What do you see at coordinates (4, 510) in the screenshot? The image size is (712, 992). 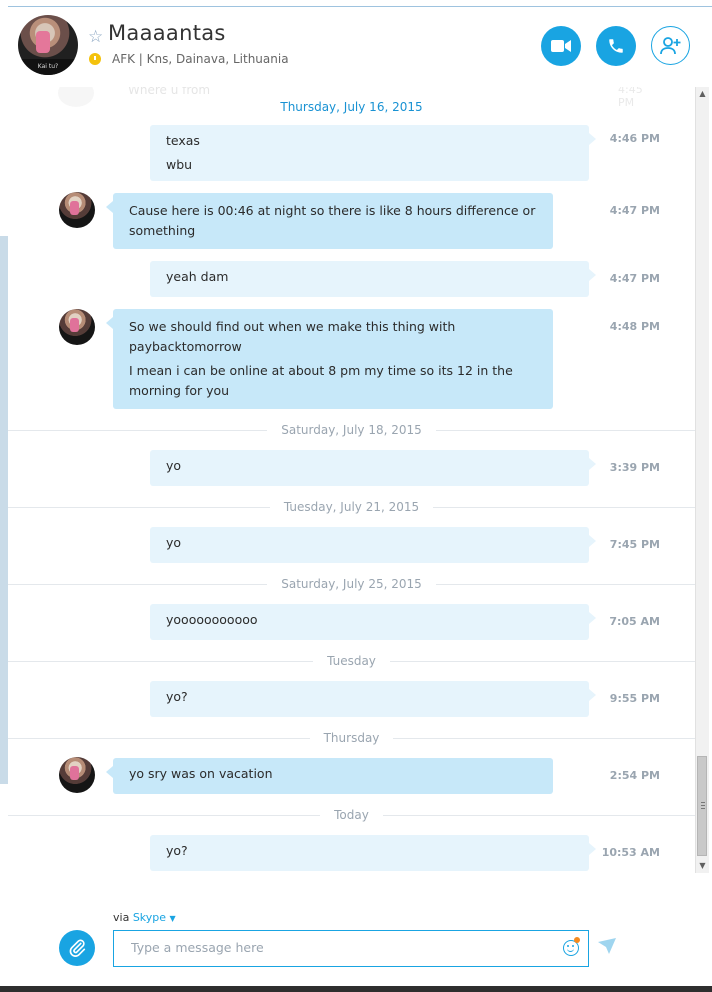 I see `left-pane-edge` at bounding box center [4, 510].